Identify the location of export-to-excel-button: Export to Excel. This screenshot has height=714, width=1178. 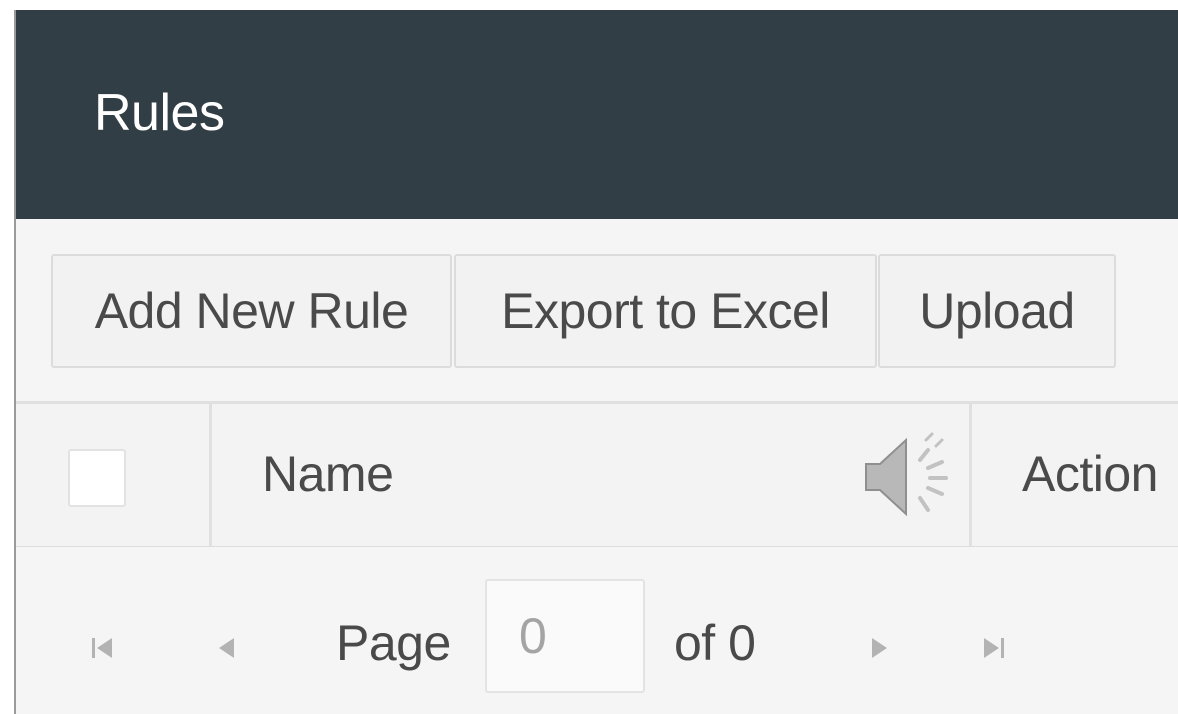
(665, 311).